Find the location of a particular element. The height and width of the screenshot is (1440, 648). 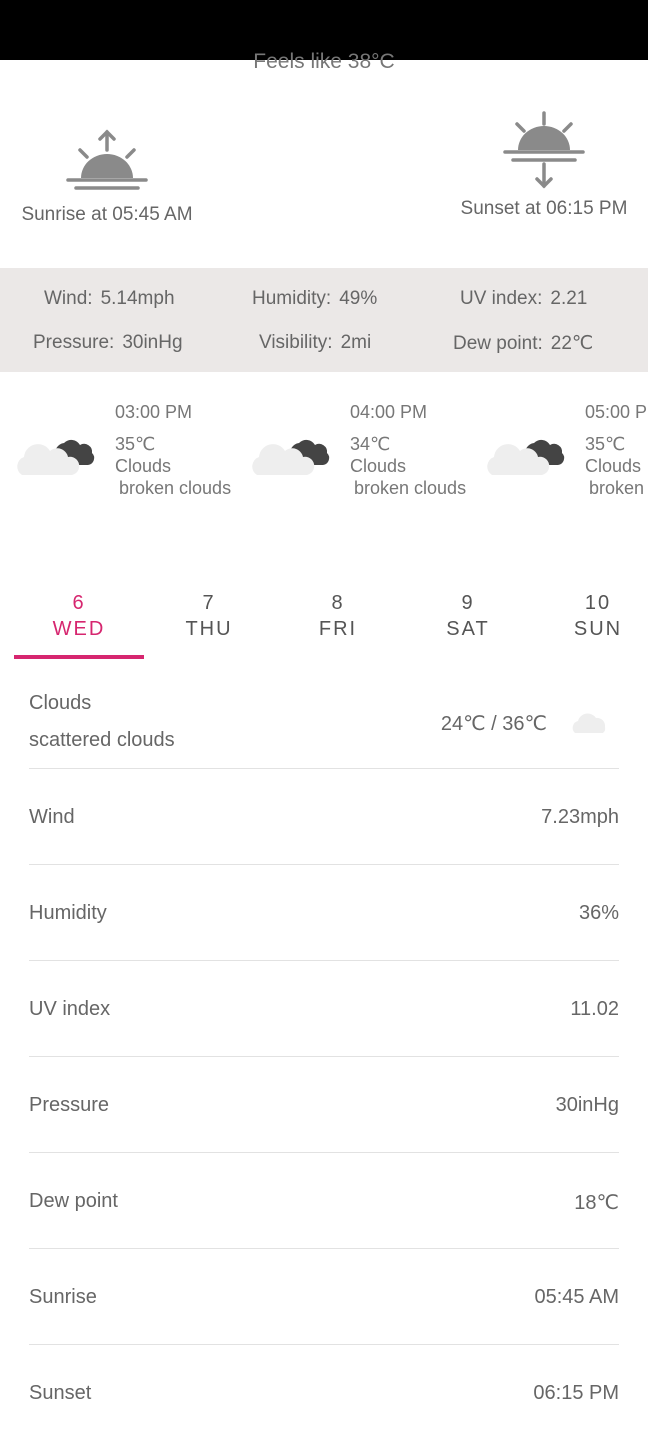

tab-day-number: 9 is located at coordinates (468, 603).